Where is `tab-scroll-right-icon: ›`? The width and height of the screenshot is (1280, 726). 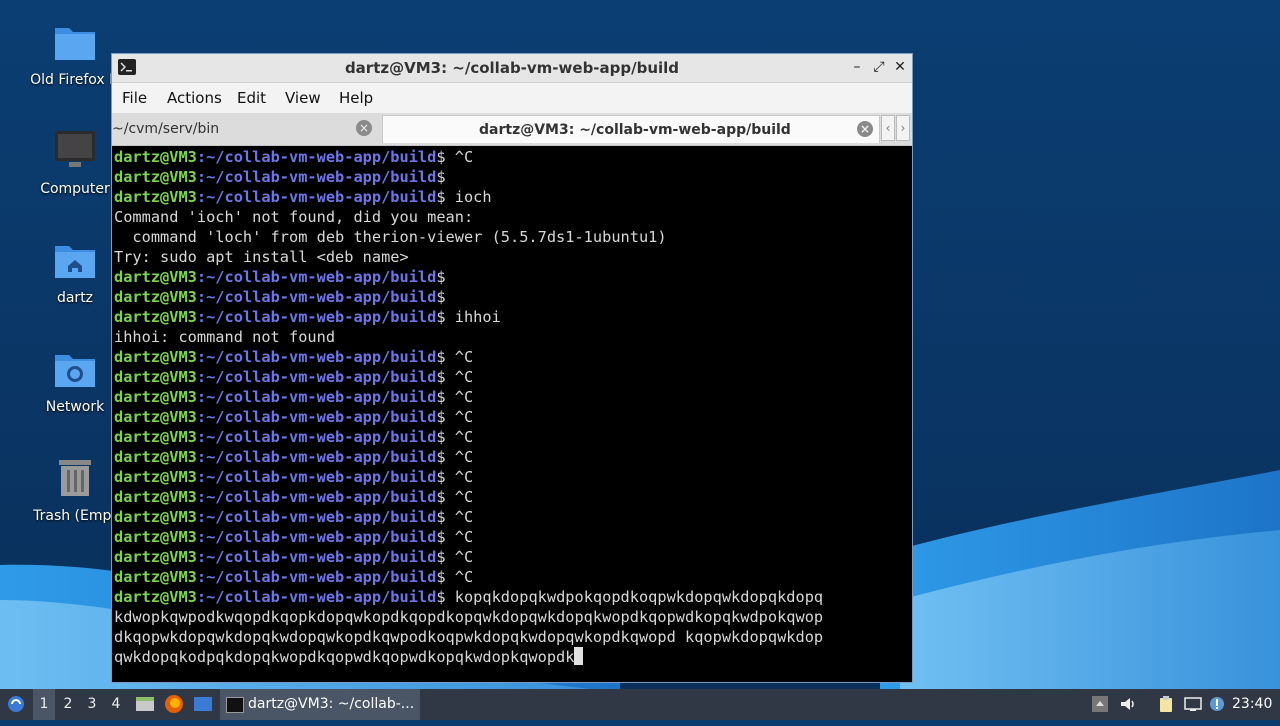 tab-scroll-right-icon: › is located at coordinates (903, 128).